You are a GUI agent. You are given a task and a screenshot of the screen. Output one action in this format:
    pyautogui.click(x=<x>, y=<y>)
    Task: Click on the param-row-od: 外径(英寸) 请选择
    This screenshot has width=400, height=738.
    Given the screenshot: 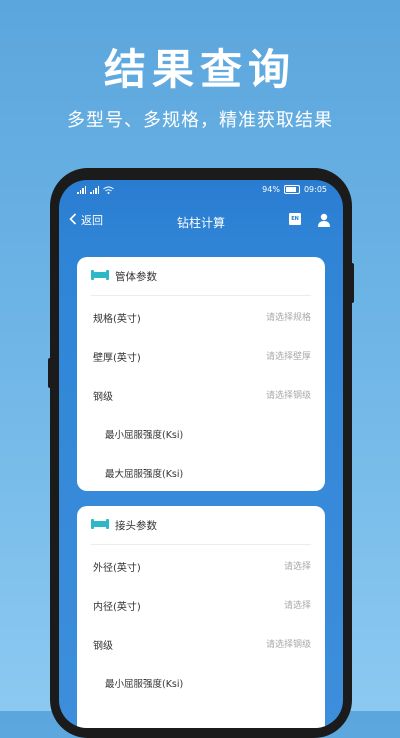 What is the action you would take?
    pyautogui.click(x=201, y=564)
    